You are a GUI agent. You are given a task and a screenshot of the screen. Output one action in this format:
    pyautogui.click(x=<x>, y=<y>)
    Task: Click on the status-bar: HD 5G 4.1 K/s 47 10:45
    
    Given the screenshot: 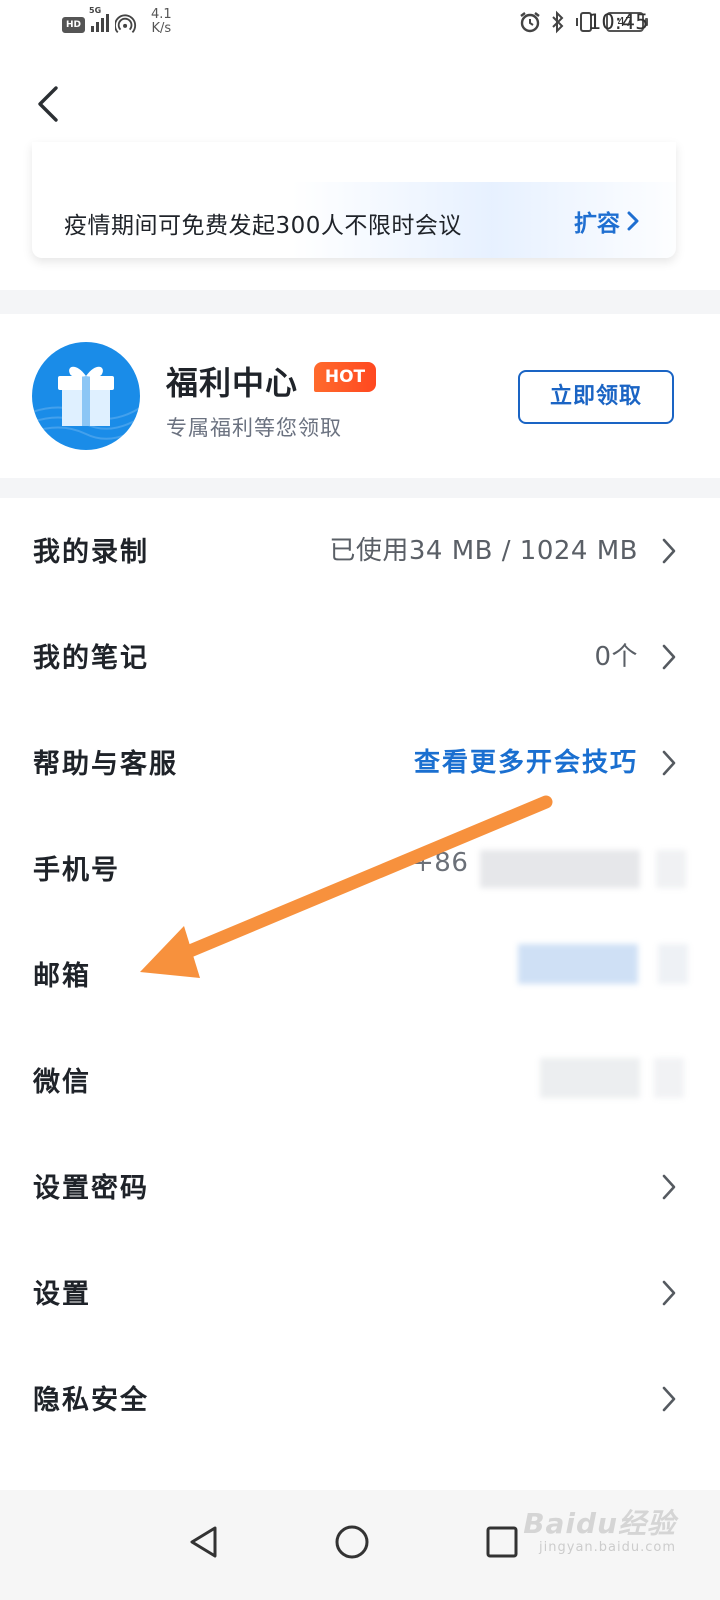 What is the action you would take?
    pyautogui.click(x=360, y=25)
    